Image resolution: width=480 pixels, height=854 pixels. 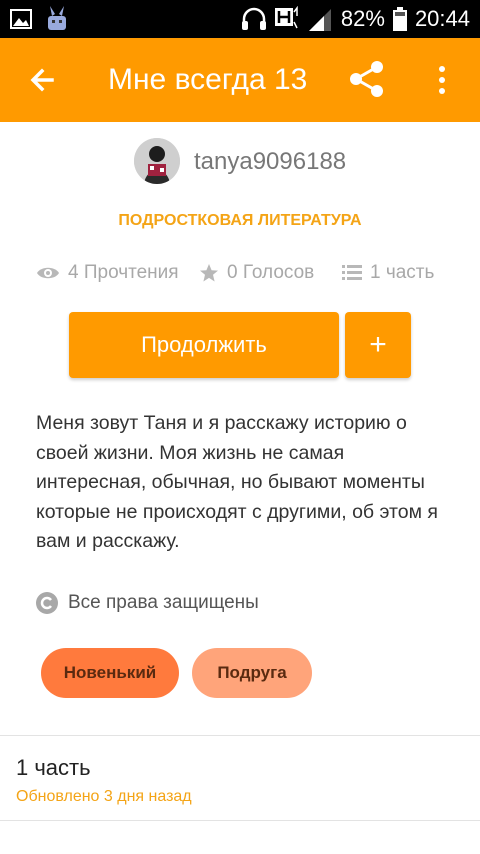 I want to click on more-options-button, so click(x=442, y=80).